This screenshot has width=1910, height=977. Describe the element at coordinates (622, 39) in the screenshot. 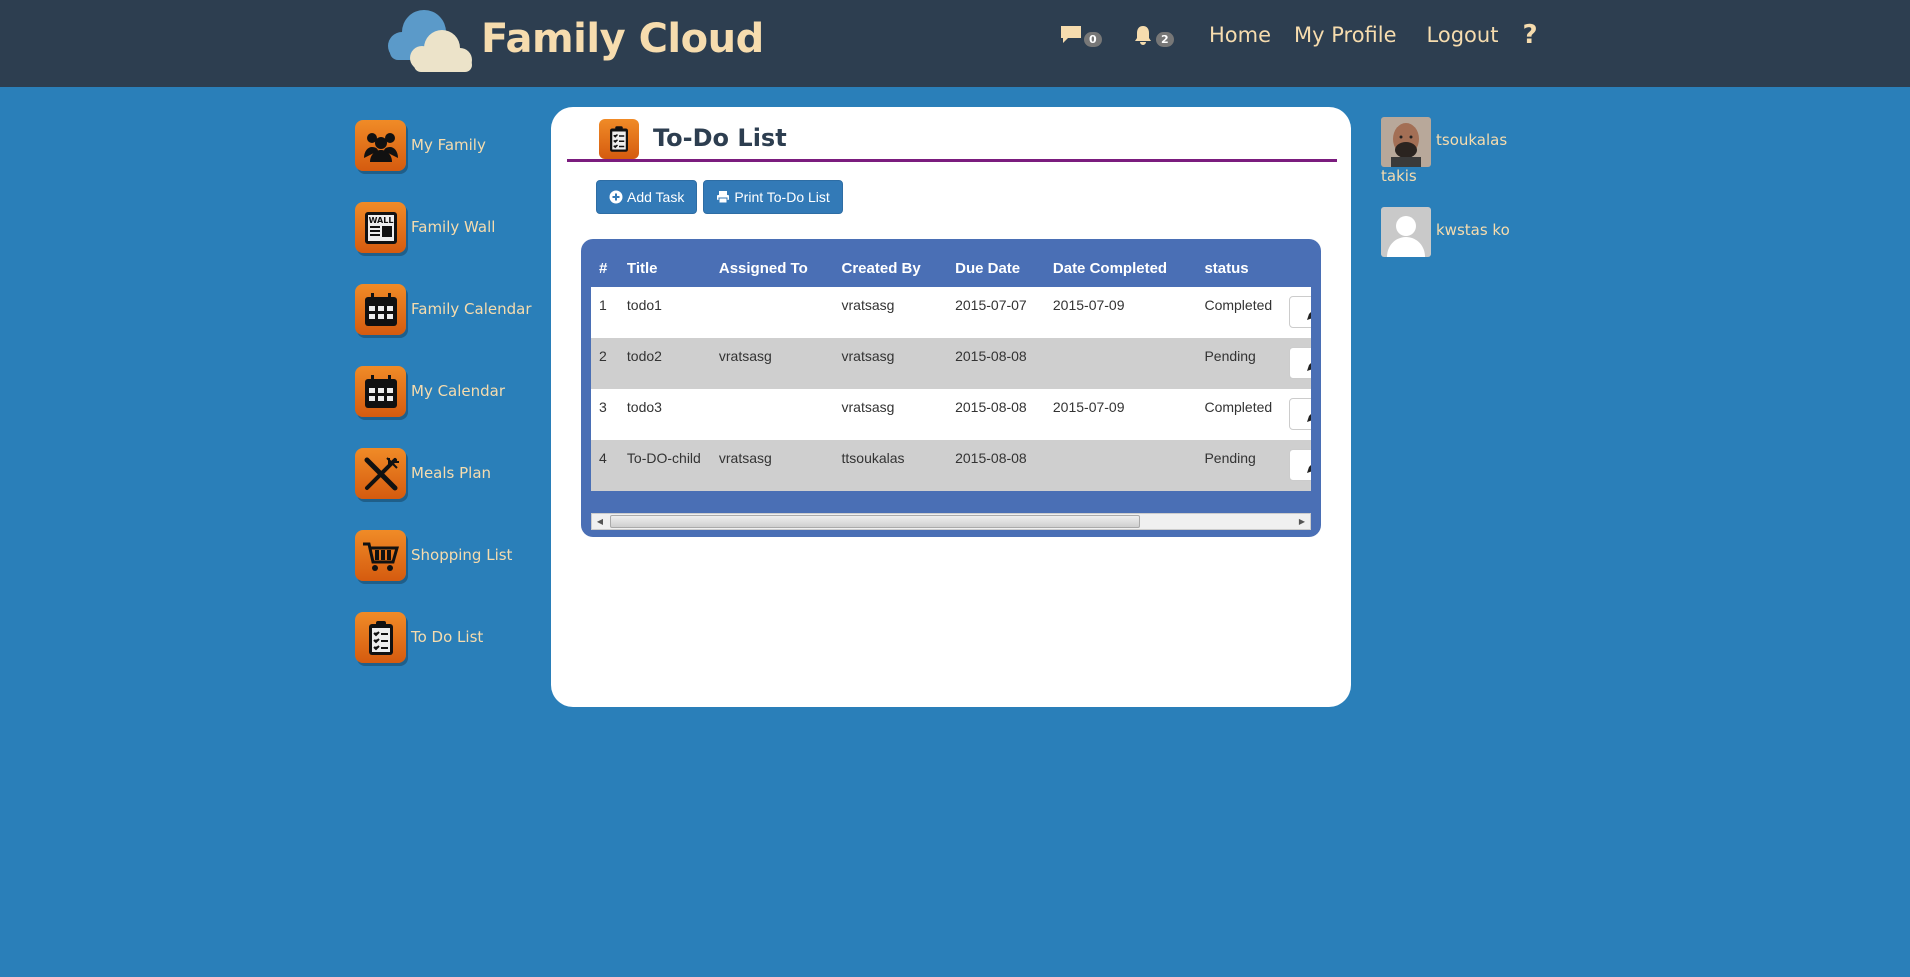

I see `brand-title: Family Cloud` at that location.